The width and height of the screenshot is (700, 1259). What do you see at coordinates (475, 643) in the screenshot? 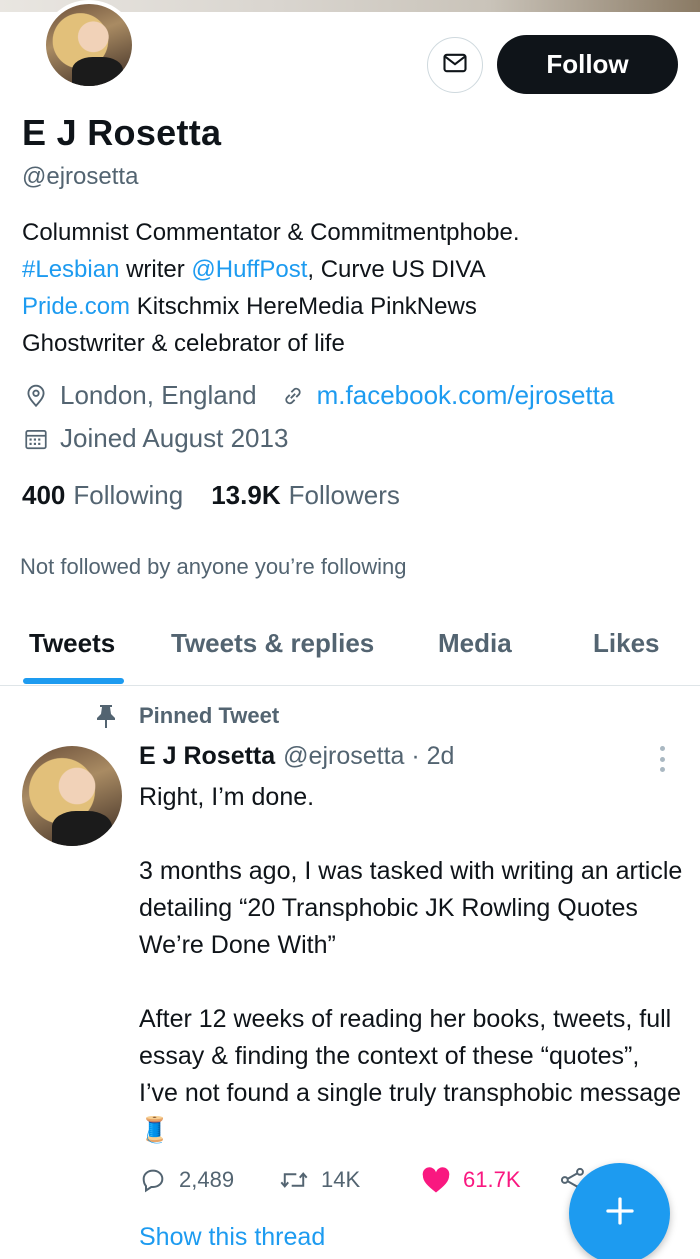
I see `tab-media: Media` at bounding box center [475, 643].